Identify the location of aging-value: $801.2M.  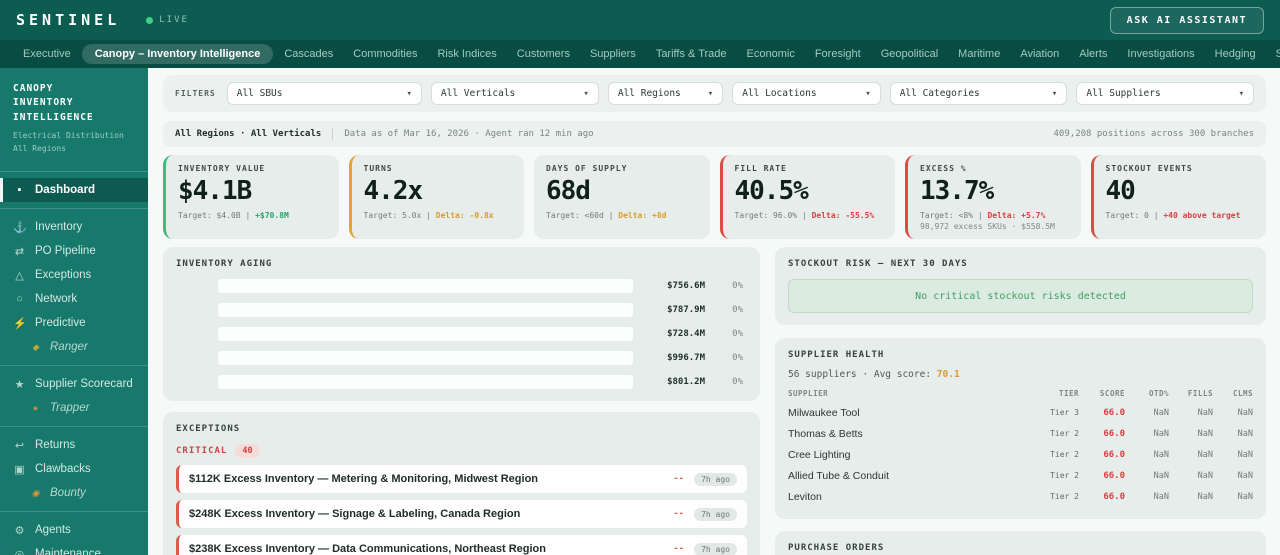
(686, 382).